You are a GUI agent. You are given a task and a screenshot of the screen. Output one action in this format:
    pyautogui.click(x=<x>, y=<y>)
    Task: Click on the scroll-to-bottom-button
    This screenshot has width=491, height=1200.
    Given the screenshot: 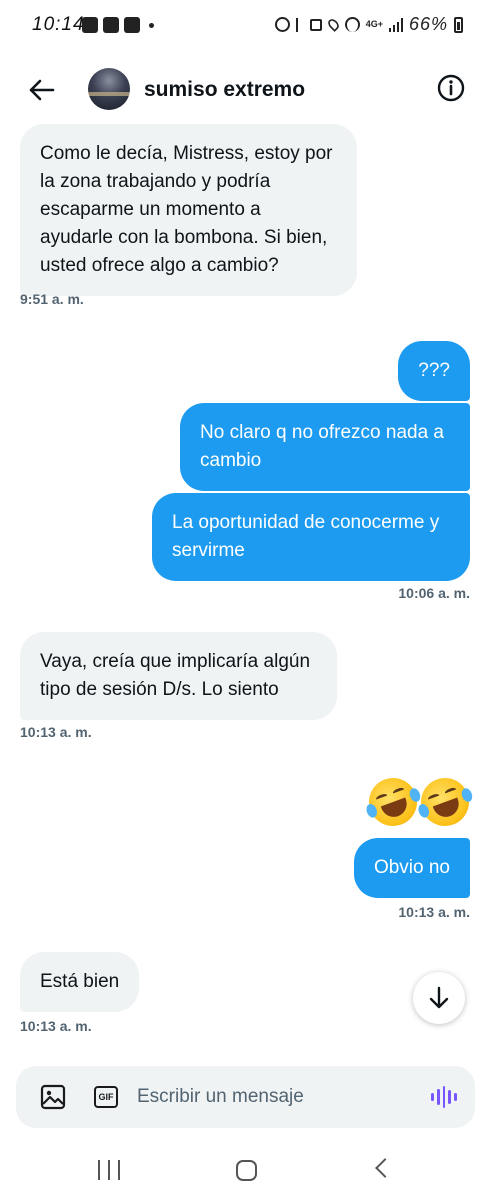 What is the action you would take?
    pyautogui.click(x=439, y=998)
    